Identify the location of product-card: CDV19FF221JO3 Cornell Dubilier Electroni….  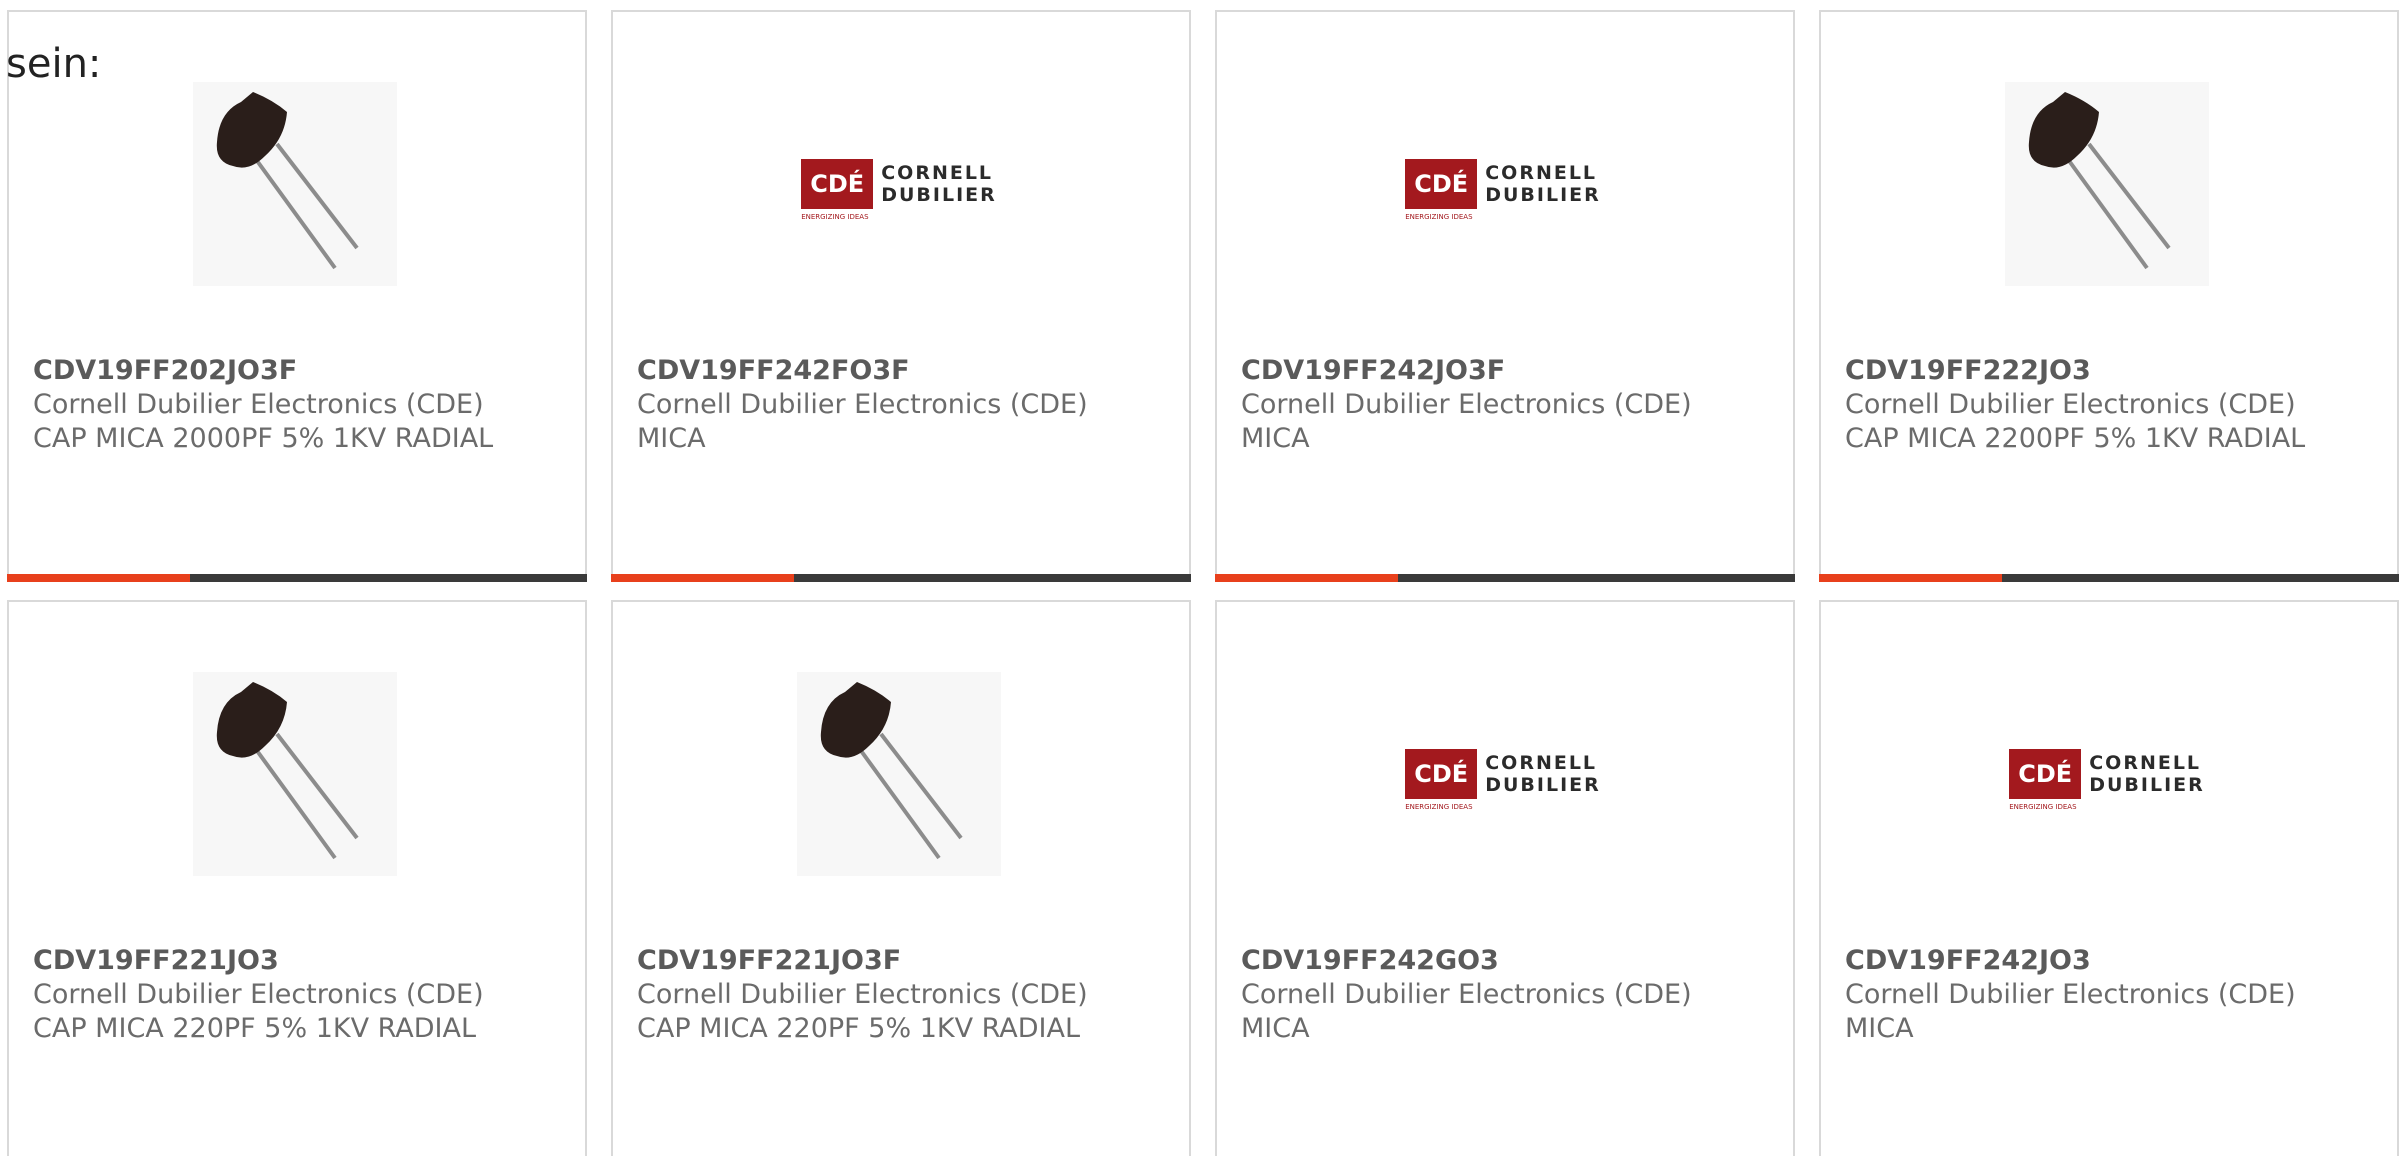
(297, 878).